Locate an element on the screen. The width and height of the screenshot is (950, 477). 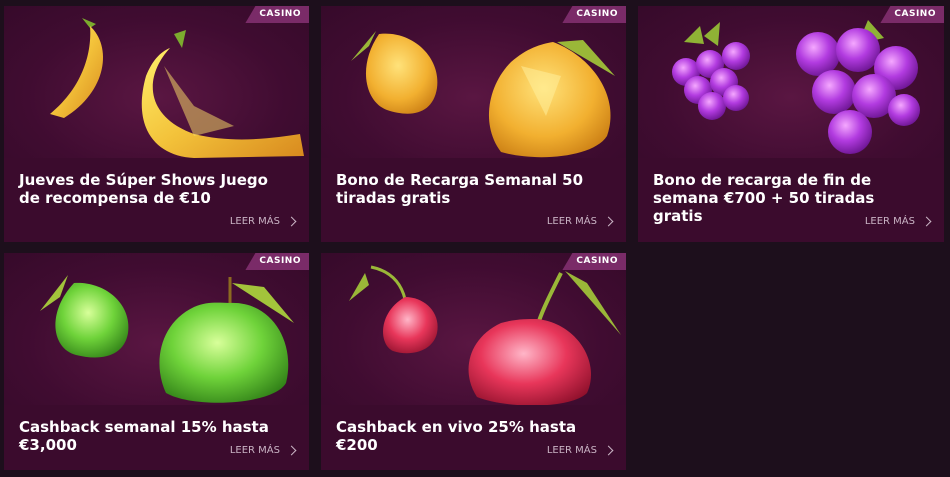
banana-icon is located at coordinates (156, 82).